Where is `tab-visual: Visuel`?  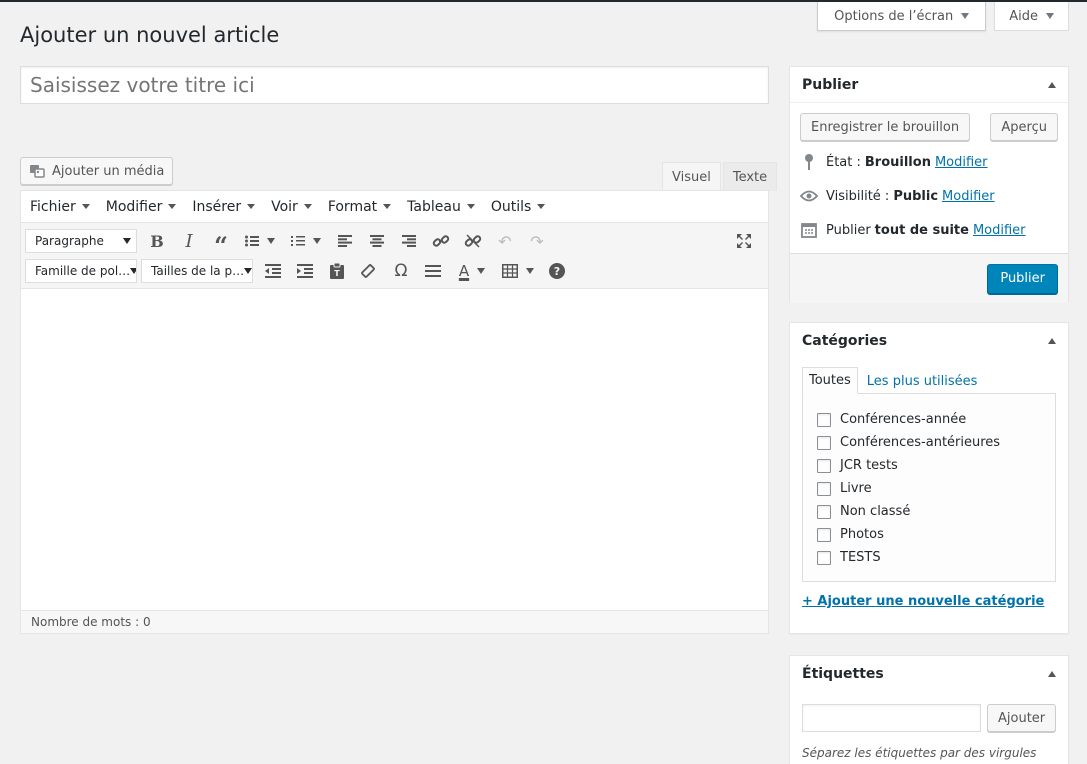
tab-visual: Visuel is located at coordinates (691, 176).